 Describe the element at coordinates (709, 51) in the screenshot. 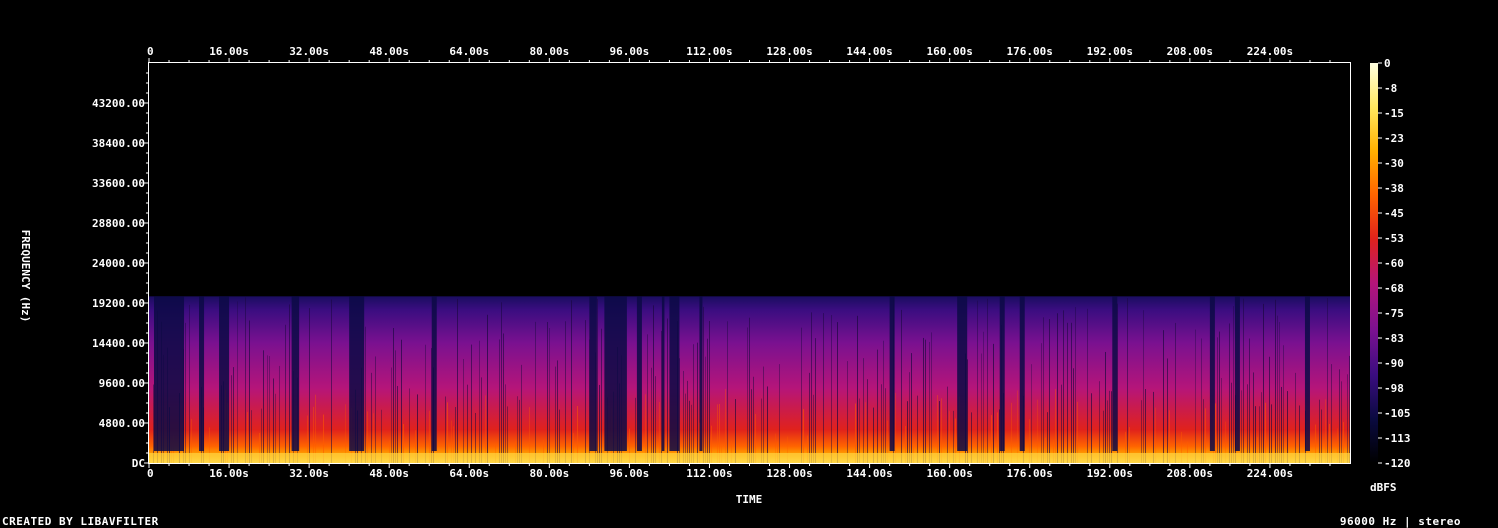

I see `x-tick-label-top: 112.00s` at that location.